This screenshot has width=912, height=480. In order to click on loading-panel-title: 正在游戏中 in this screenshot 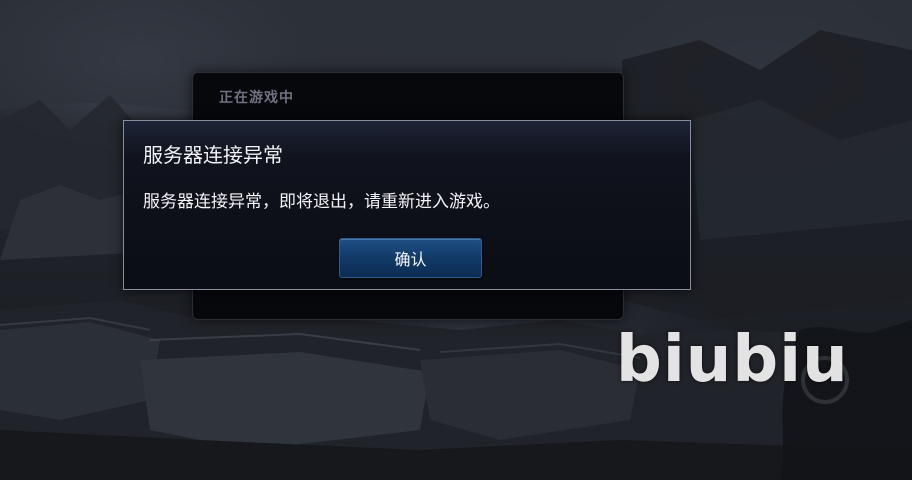, I will do `click(256, 98)`.